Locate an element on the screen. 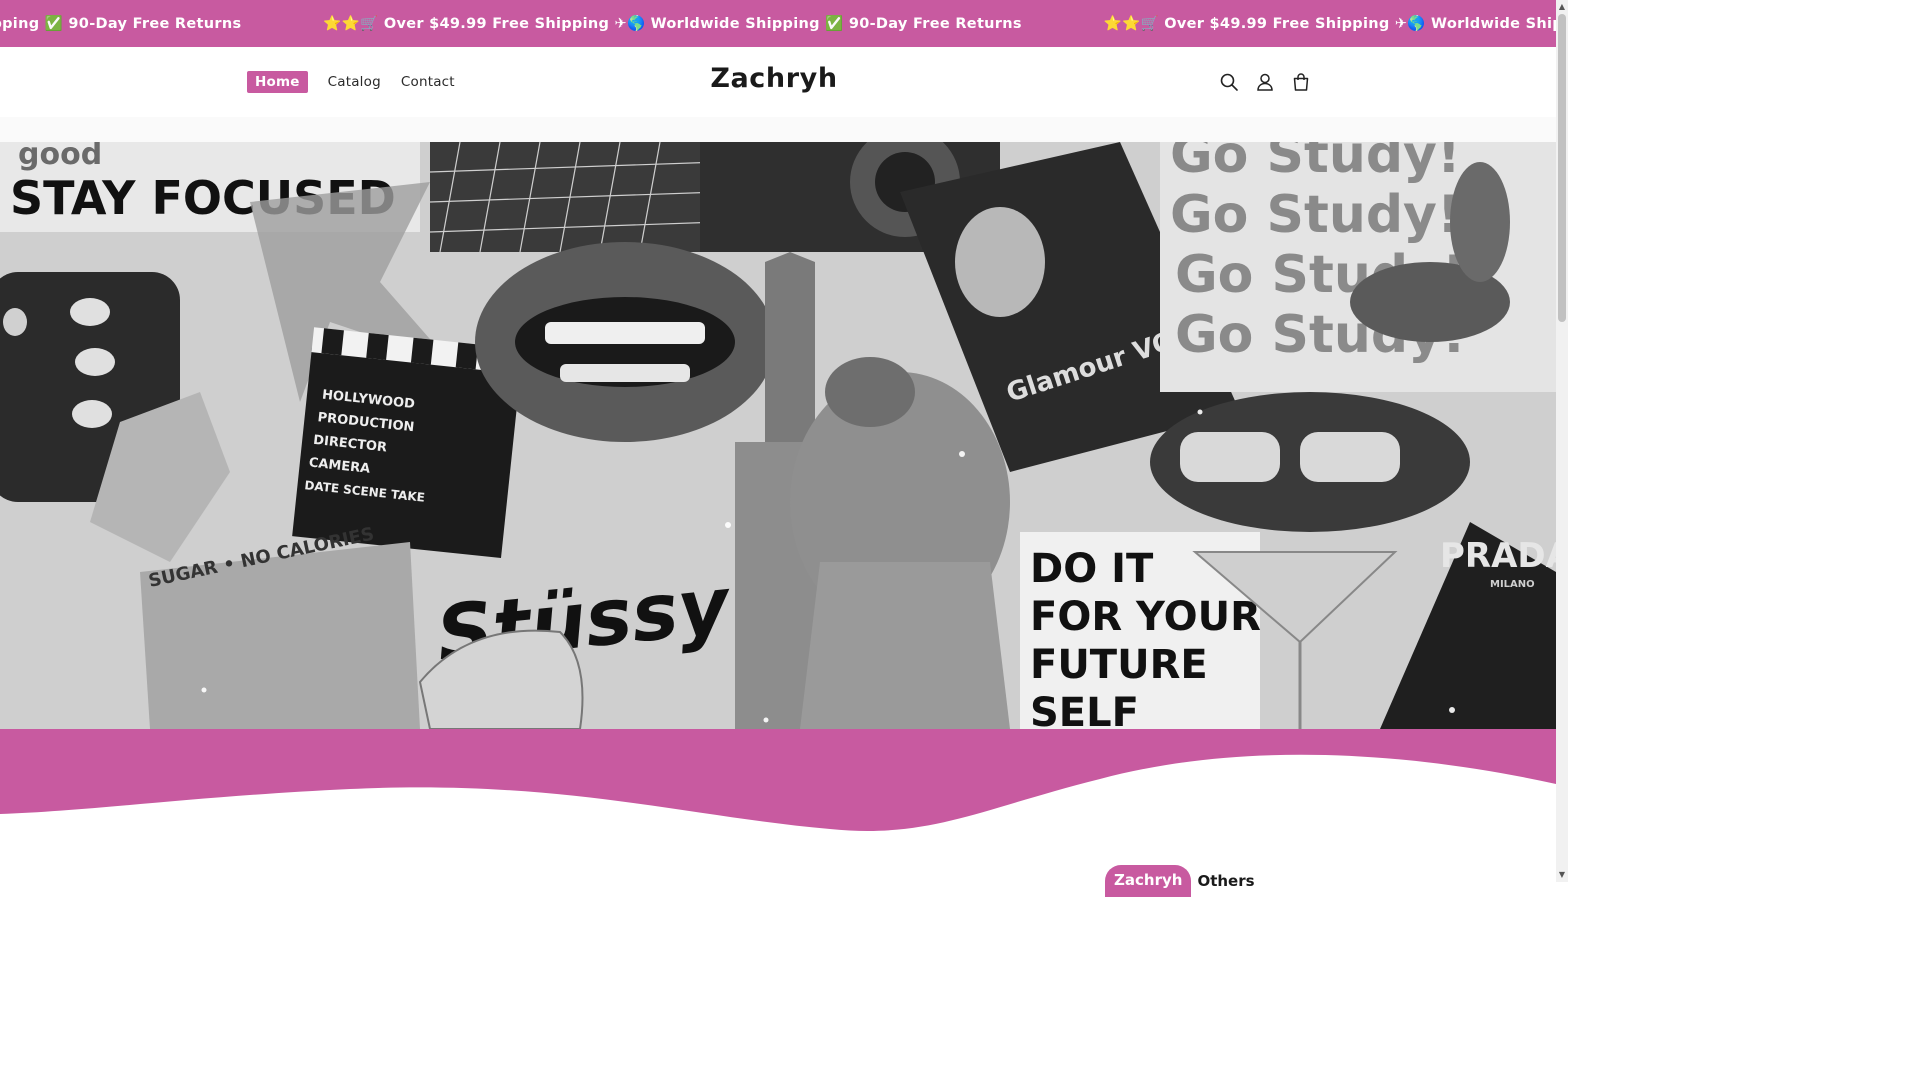  search-icon is located at coordinates (1229, 82).